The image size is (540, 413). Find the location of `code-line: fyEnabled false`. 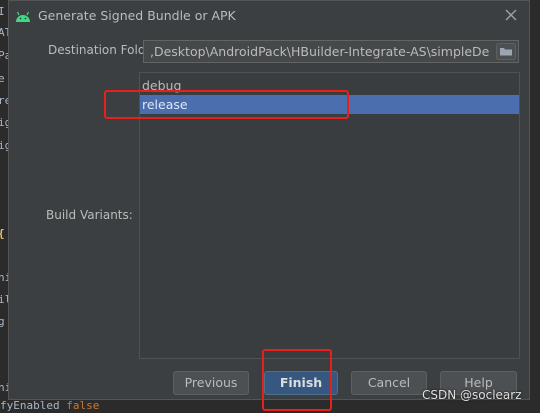

code-line: fyEnabled false is located at coordinates (49, 405).